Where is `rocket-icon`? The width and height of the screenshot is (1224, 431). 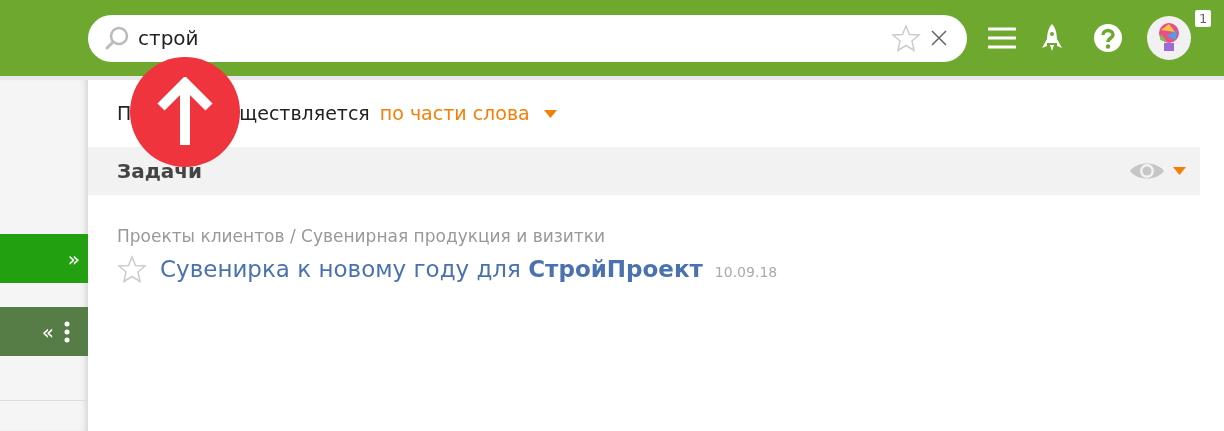 rocket-icon is located at coordinates (1052, 38).